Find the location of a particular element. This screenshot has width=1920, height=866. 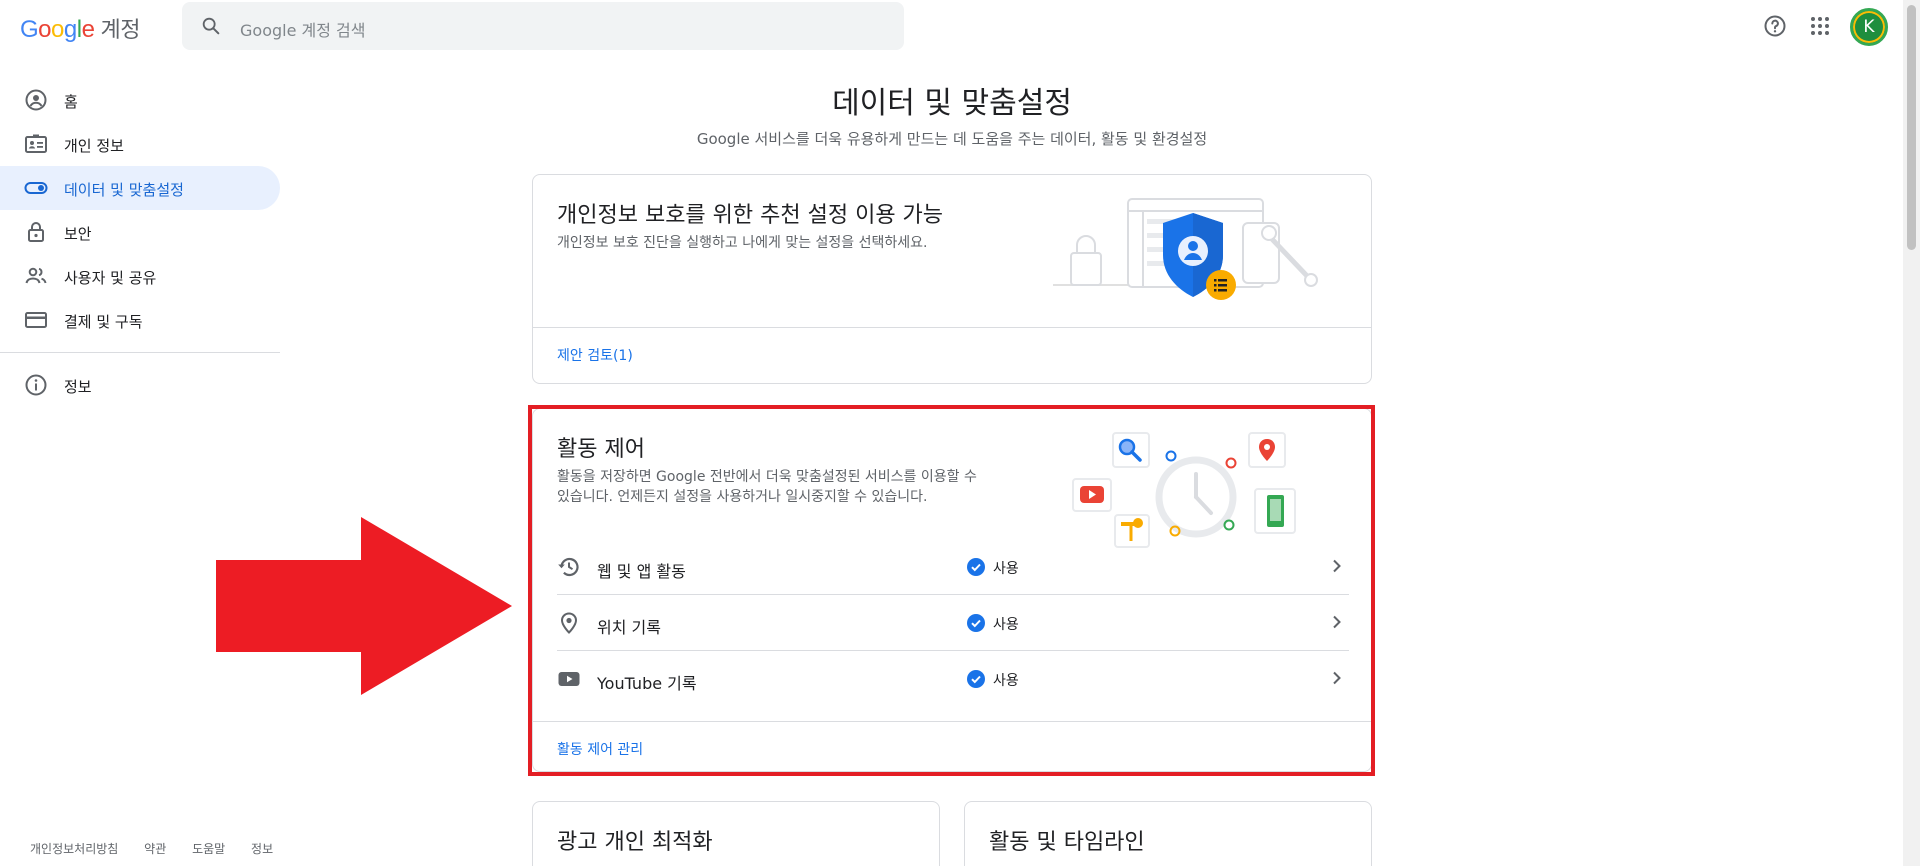

apps-grid-icon is located at coordinates (1820, 26).